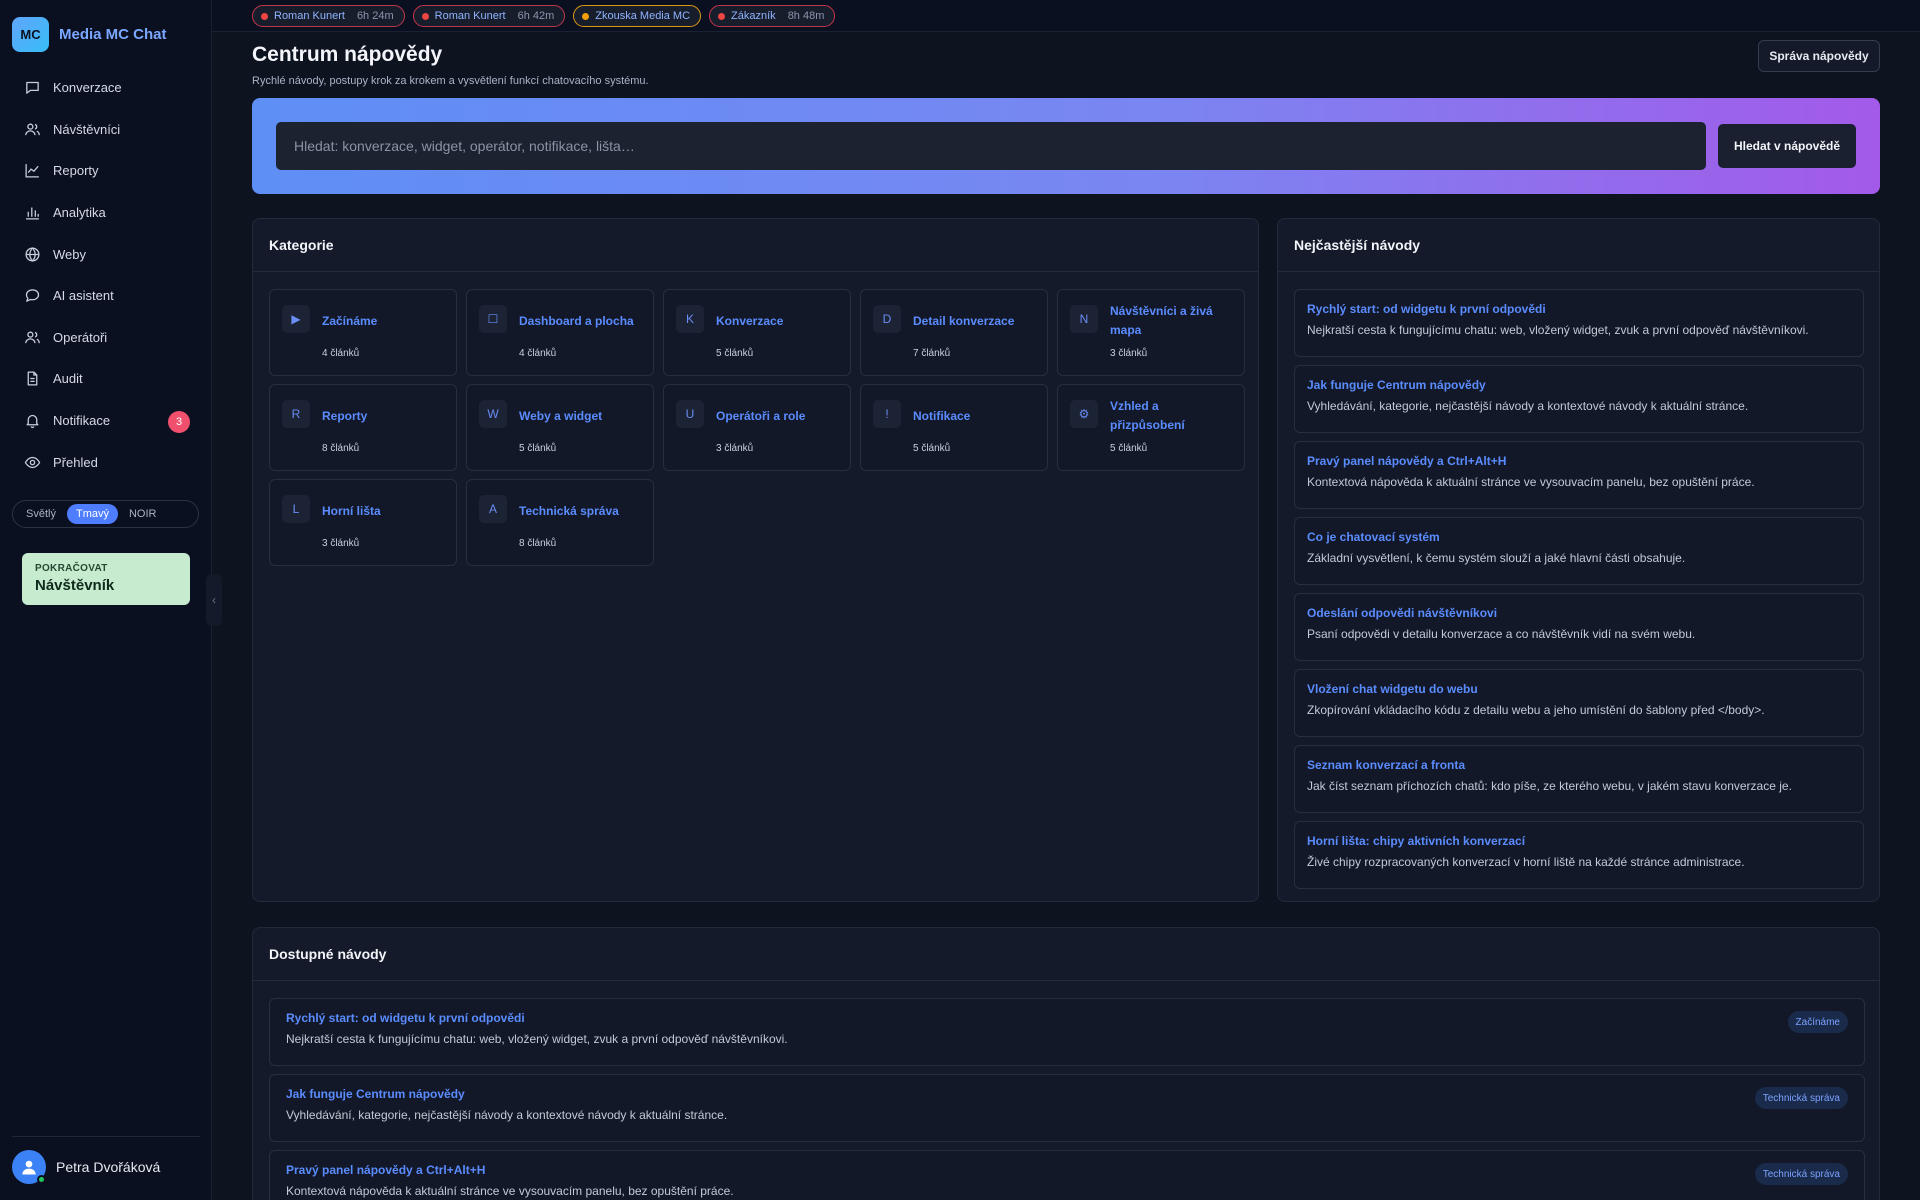 This screenshot has width=1920, height=1200. I want to click on exclamation-icon: !, so click(887, 414).